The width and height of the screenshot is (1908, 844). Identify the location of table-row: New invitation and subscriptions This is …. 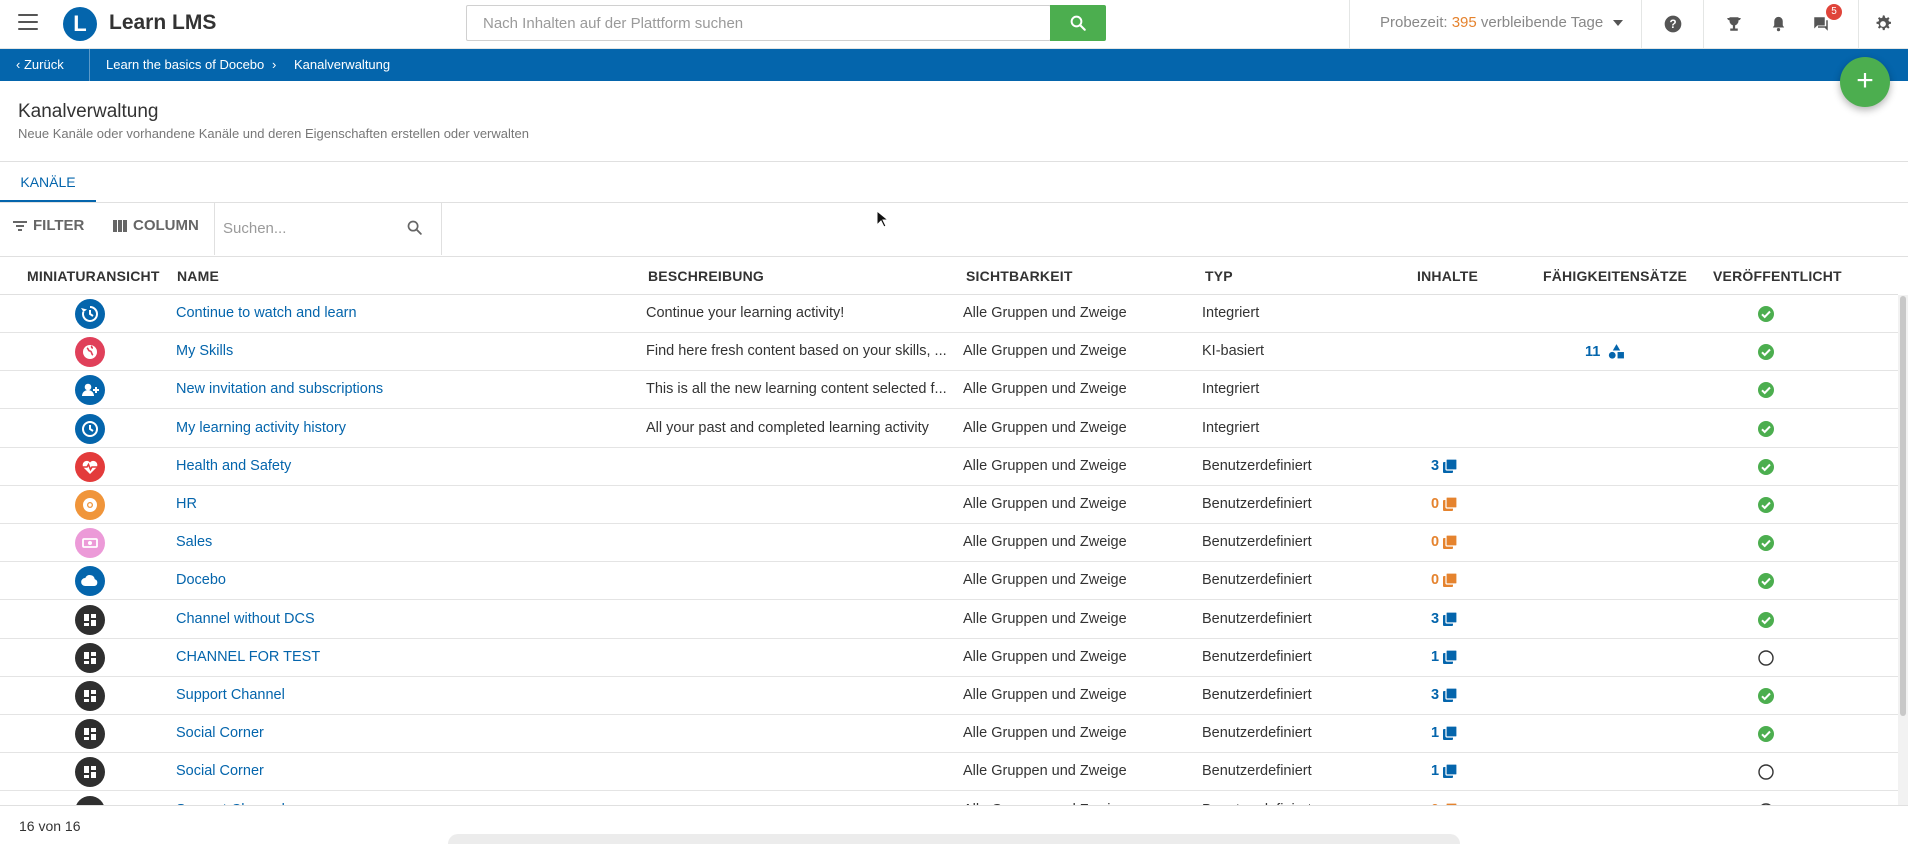
(949, 390).